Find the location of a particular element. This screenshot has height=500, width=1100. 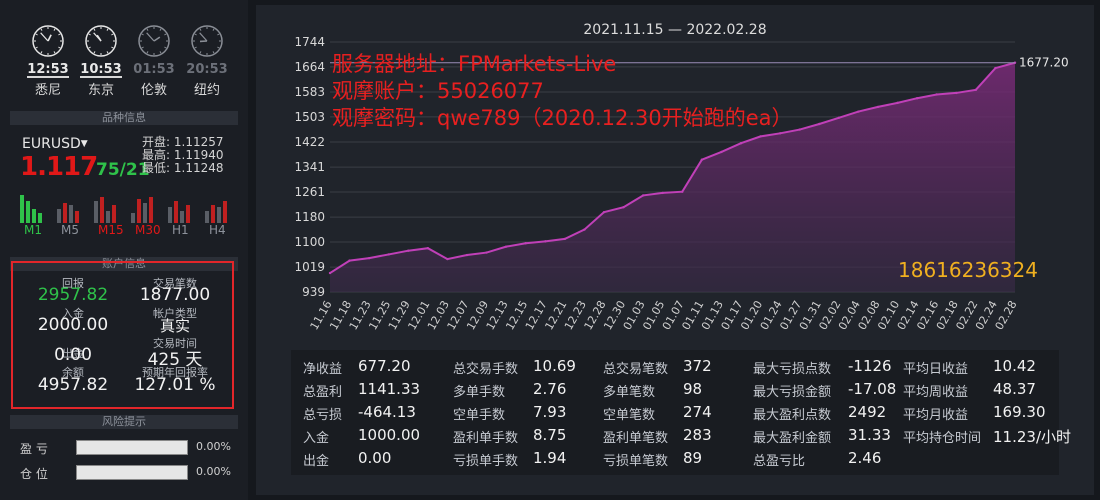

timeframe-bar-M15 is located at coordinates (107, 208).